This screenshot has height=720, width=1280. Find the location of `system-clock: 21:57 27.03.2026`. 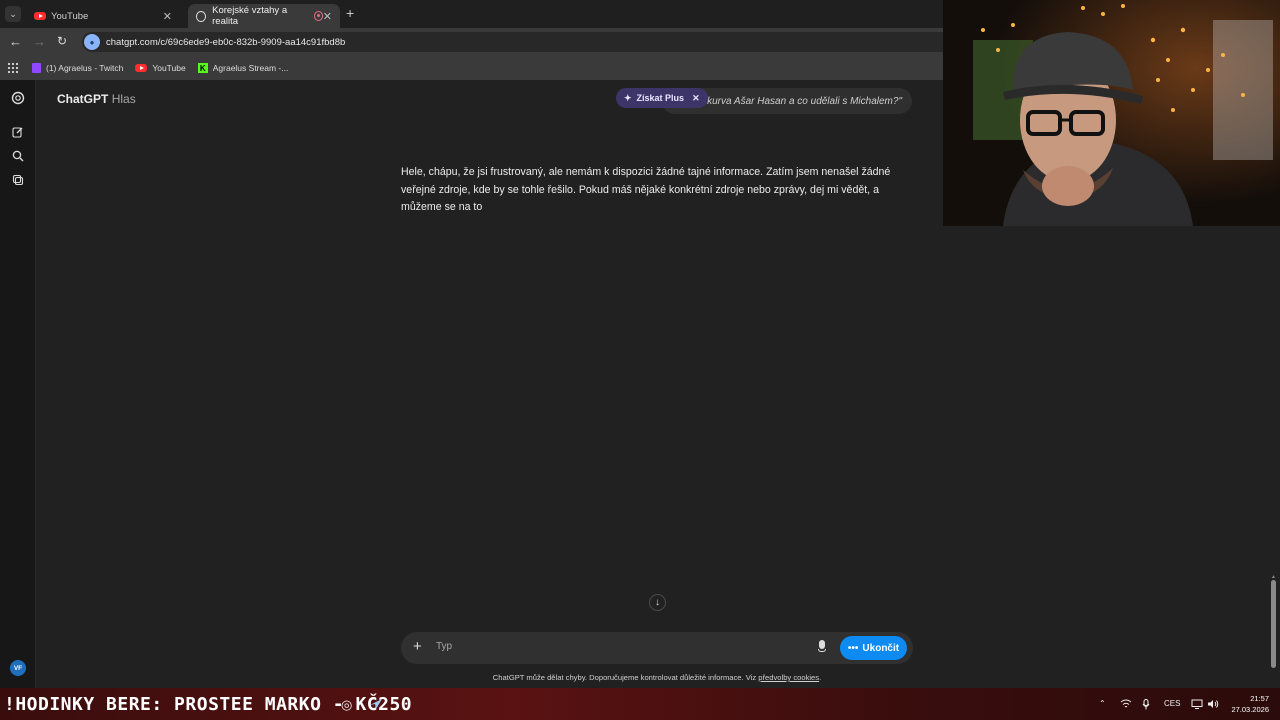

system-clock: 21:57 27.03.2026 is located at coordinates (1248, 704).